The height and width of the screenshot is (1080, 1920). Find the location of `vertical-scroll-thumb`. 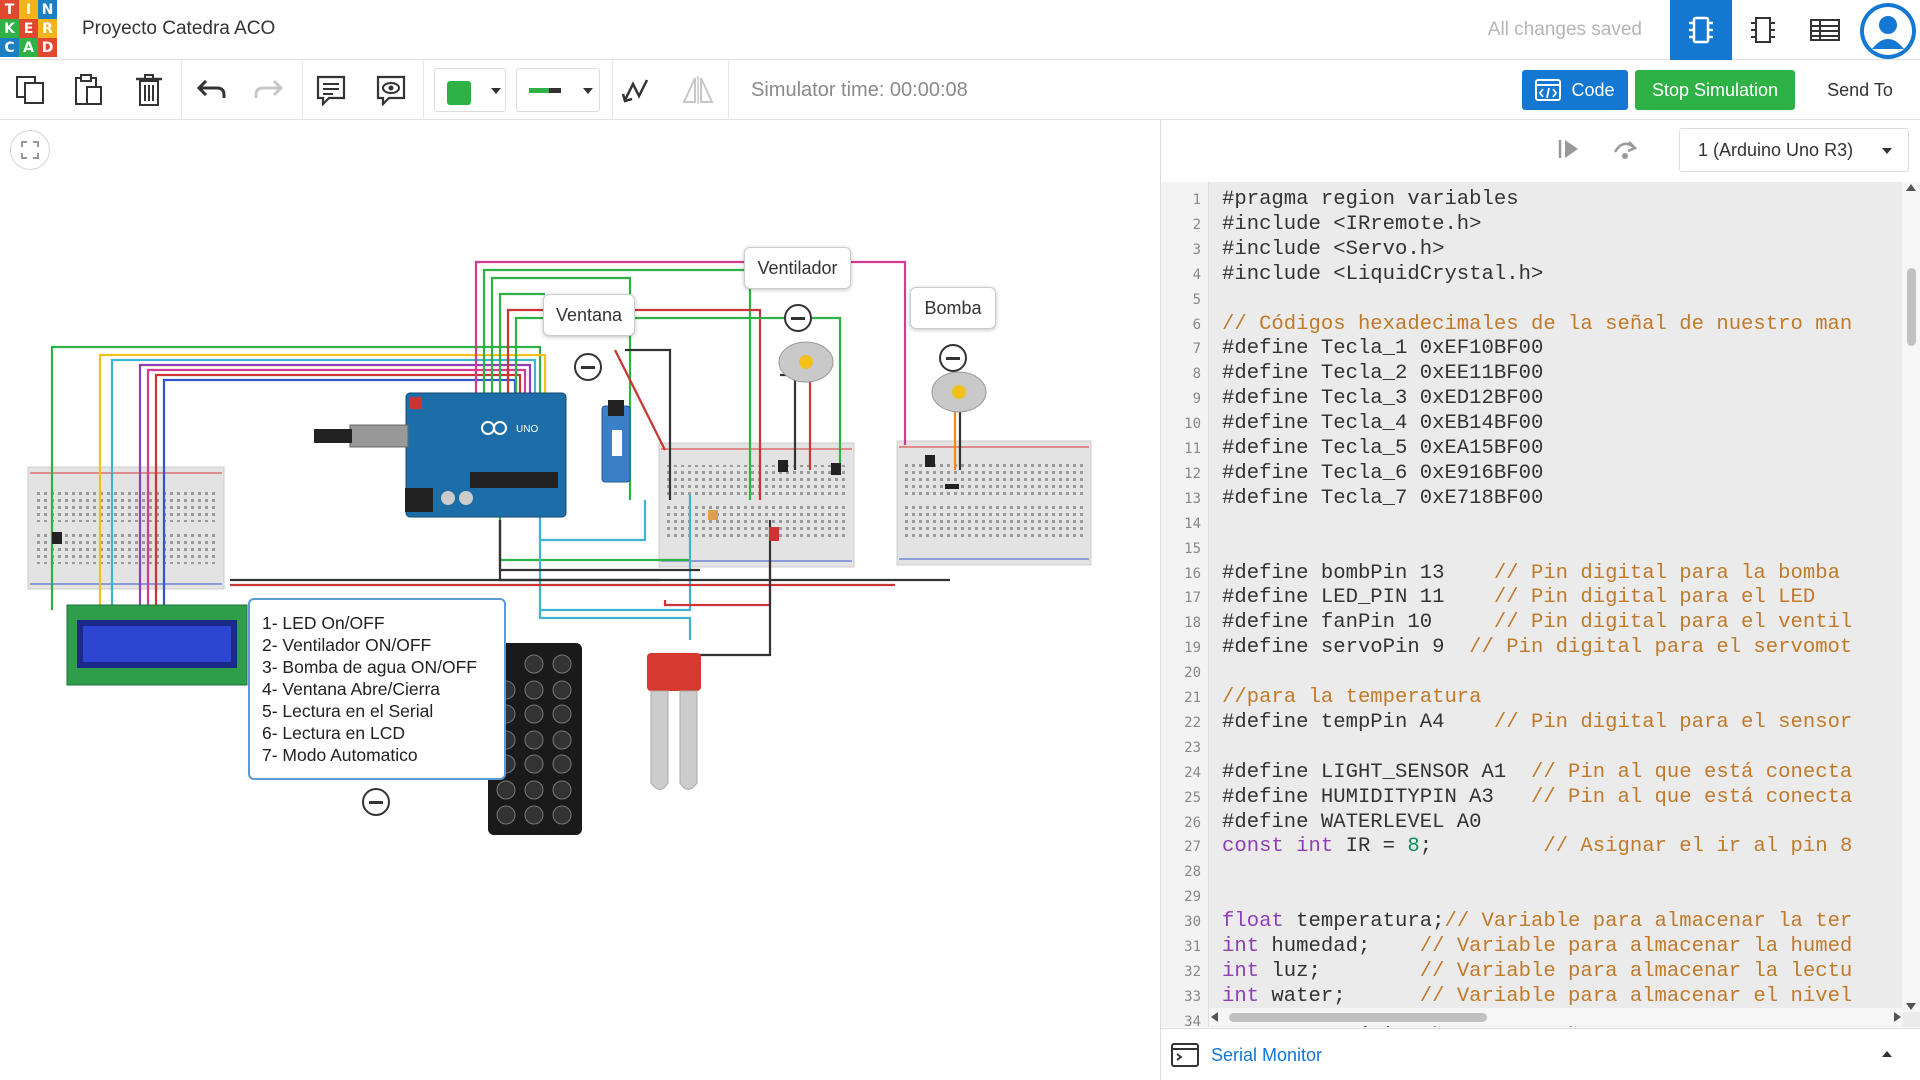

vertical-scroll-thumb is located at coordinates (1911, 307).